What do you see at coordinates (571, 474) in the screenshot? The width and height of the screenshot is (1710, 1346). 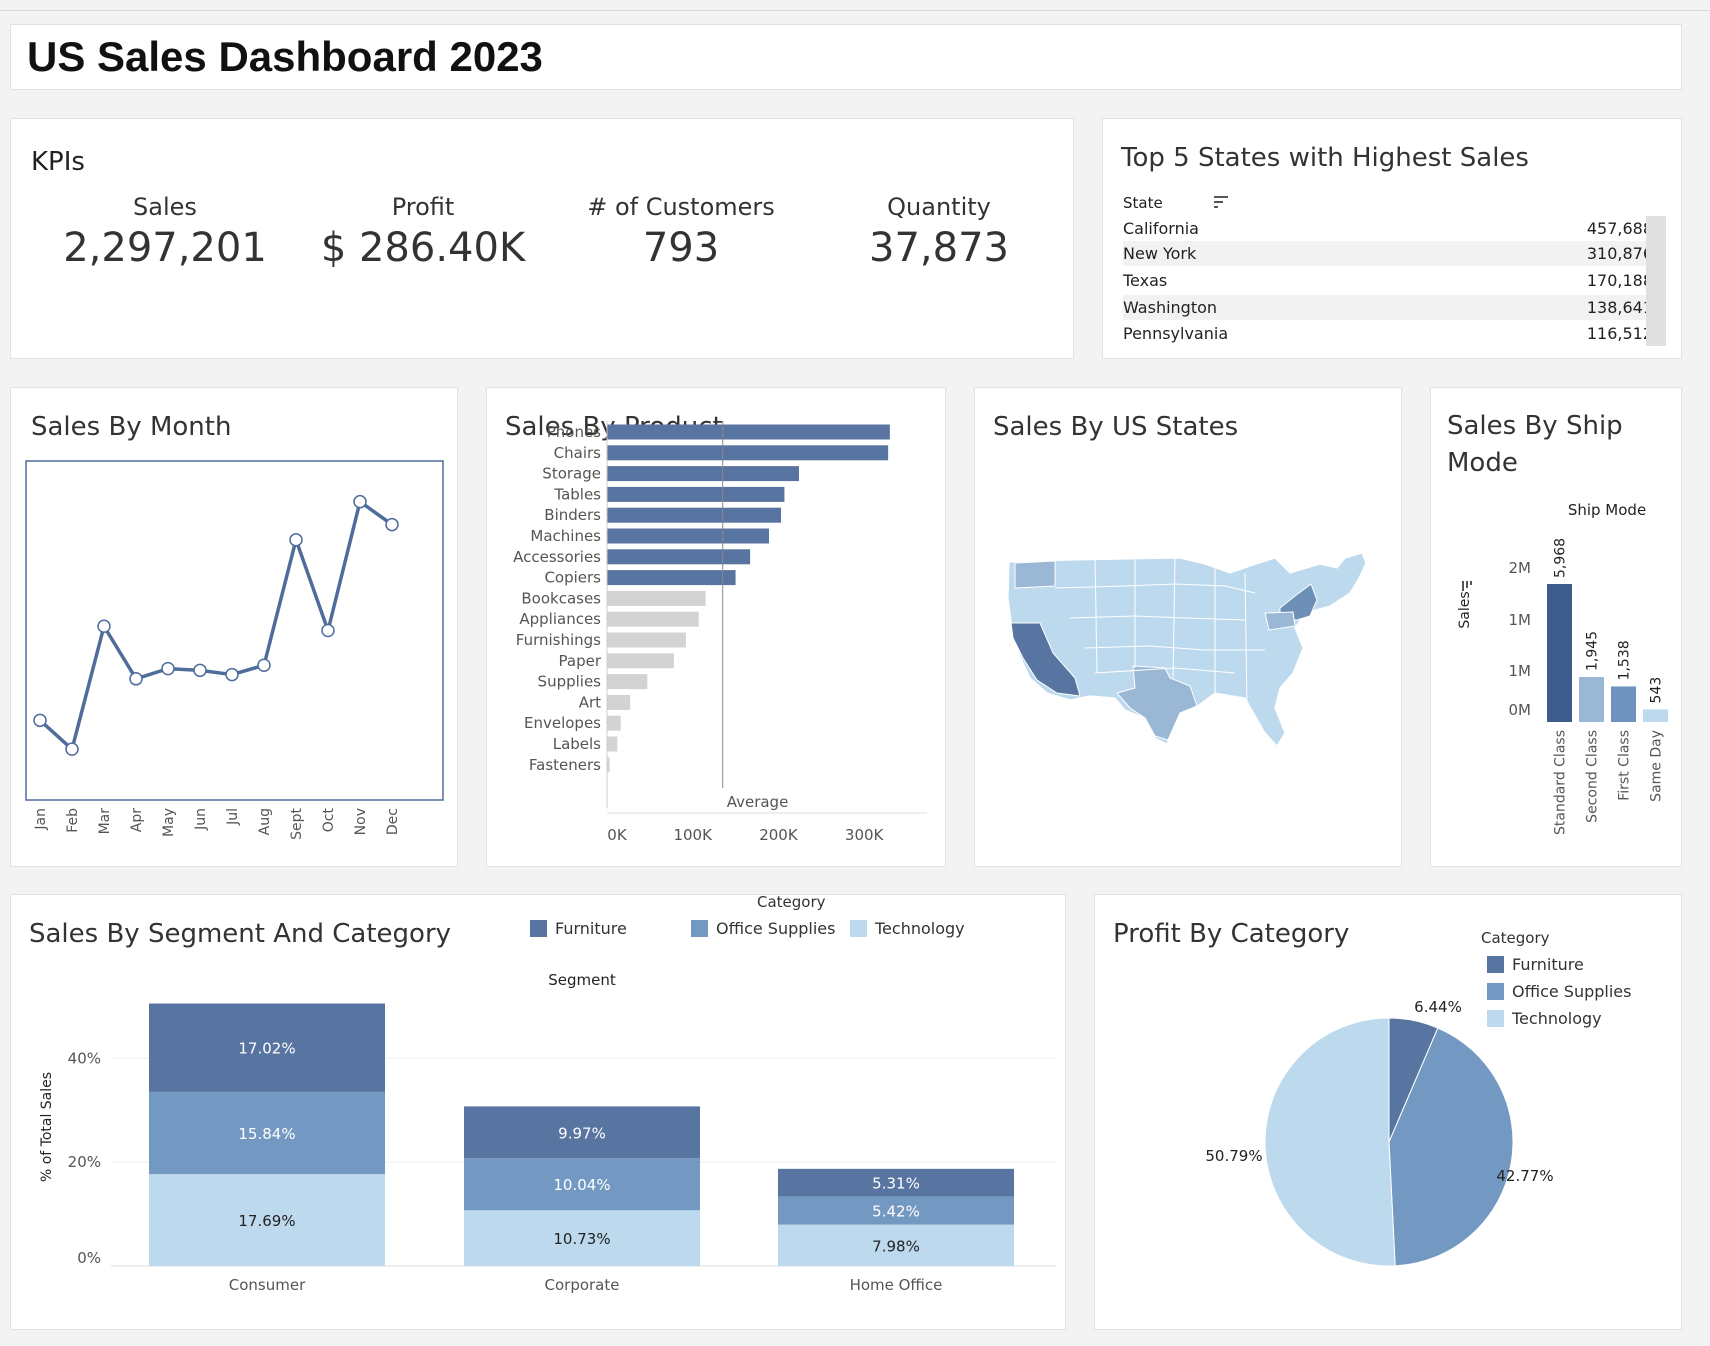 I see `y-tick-label: Storage` at bounding box center [571, 474].